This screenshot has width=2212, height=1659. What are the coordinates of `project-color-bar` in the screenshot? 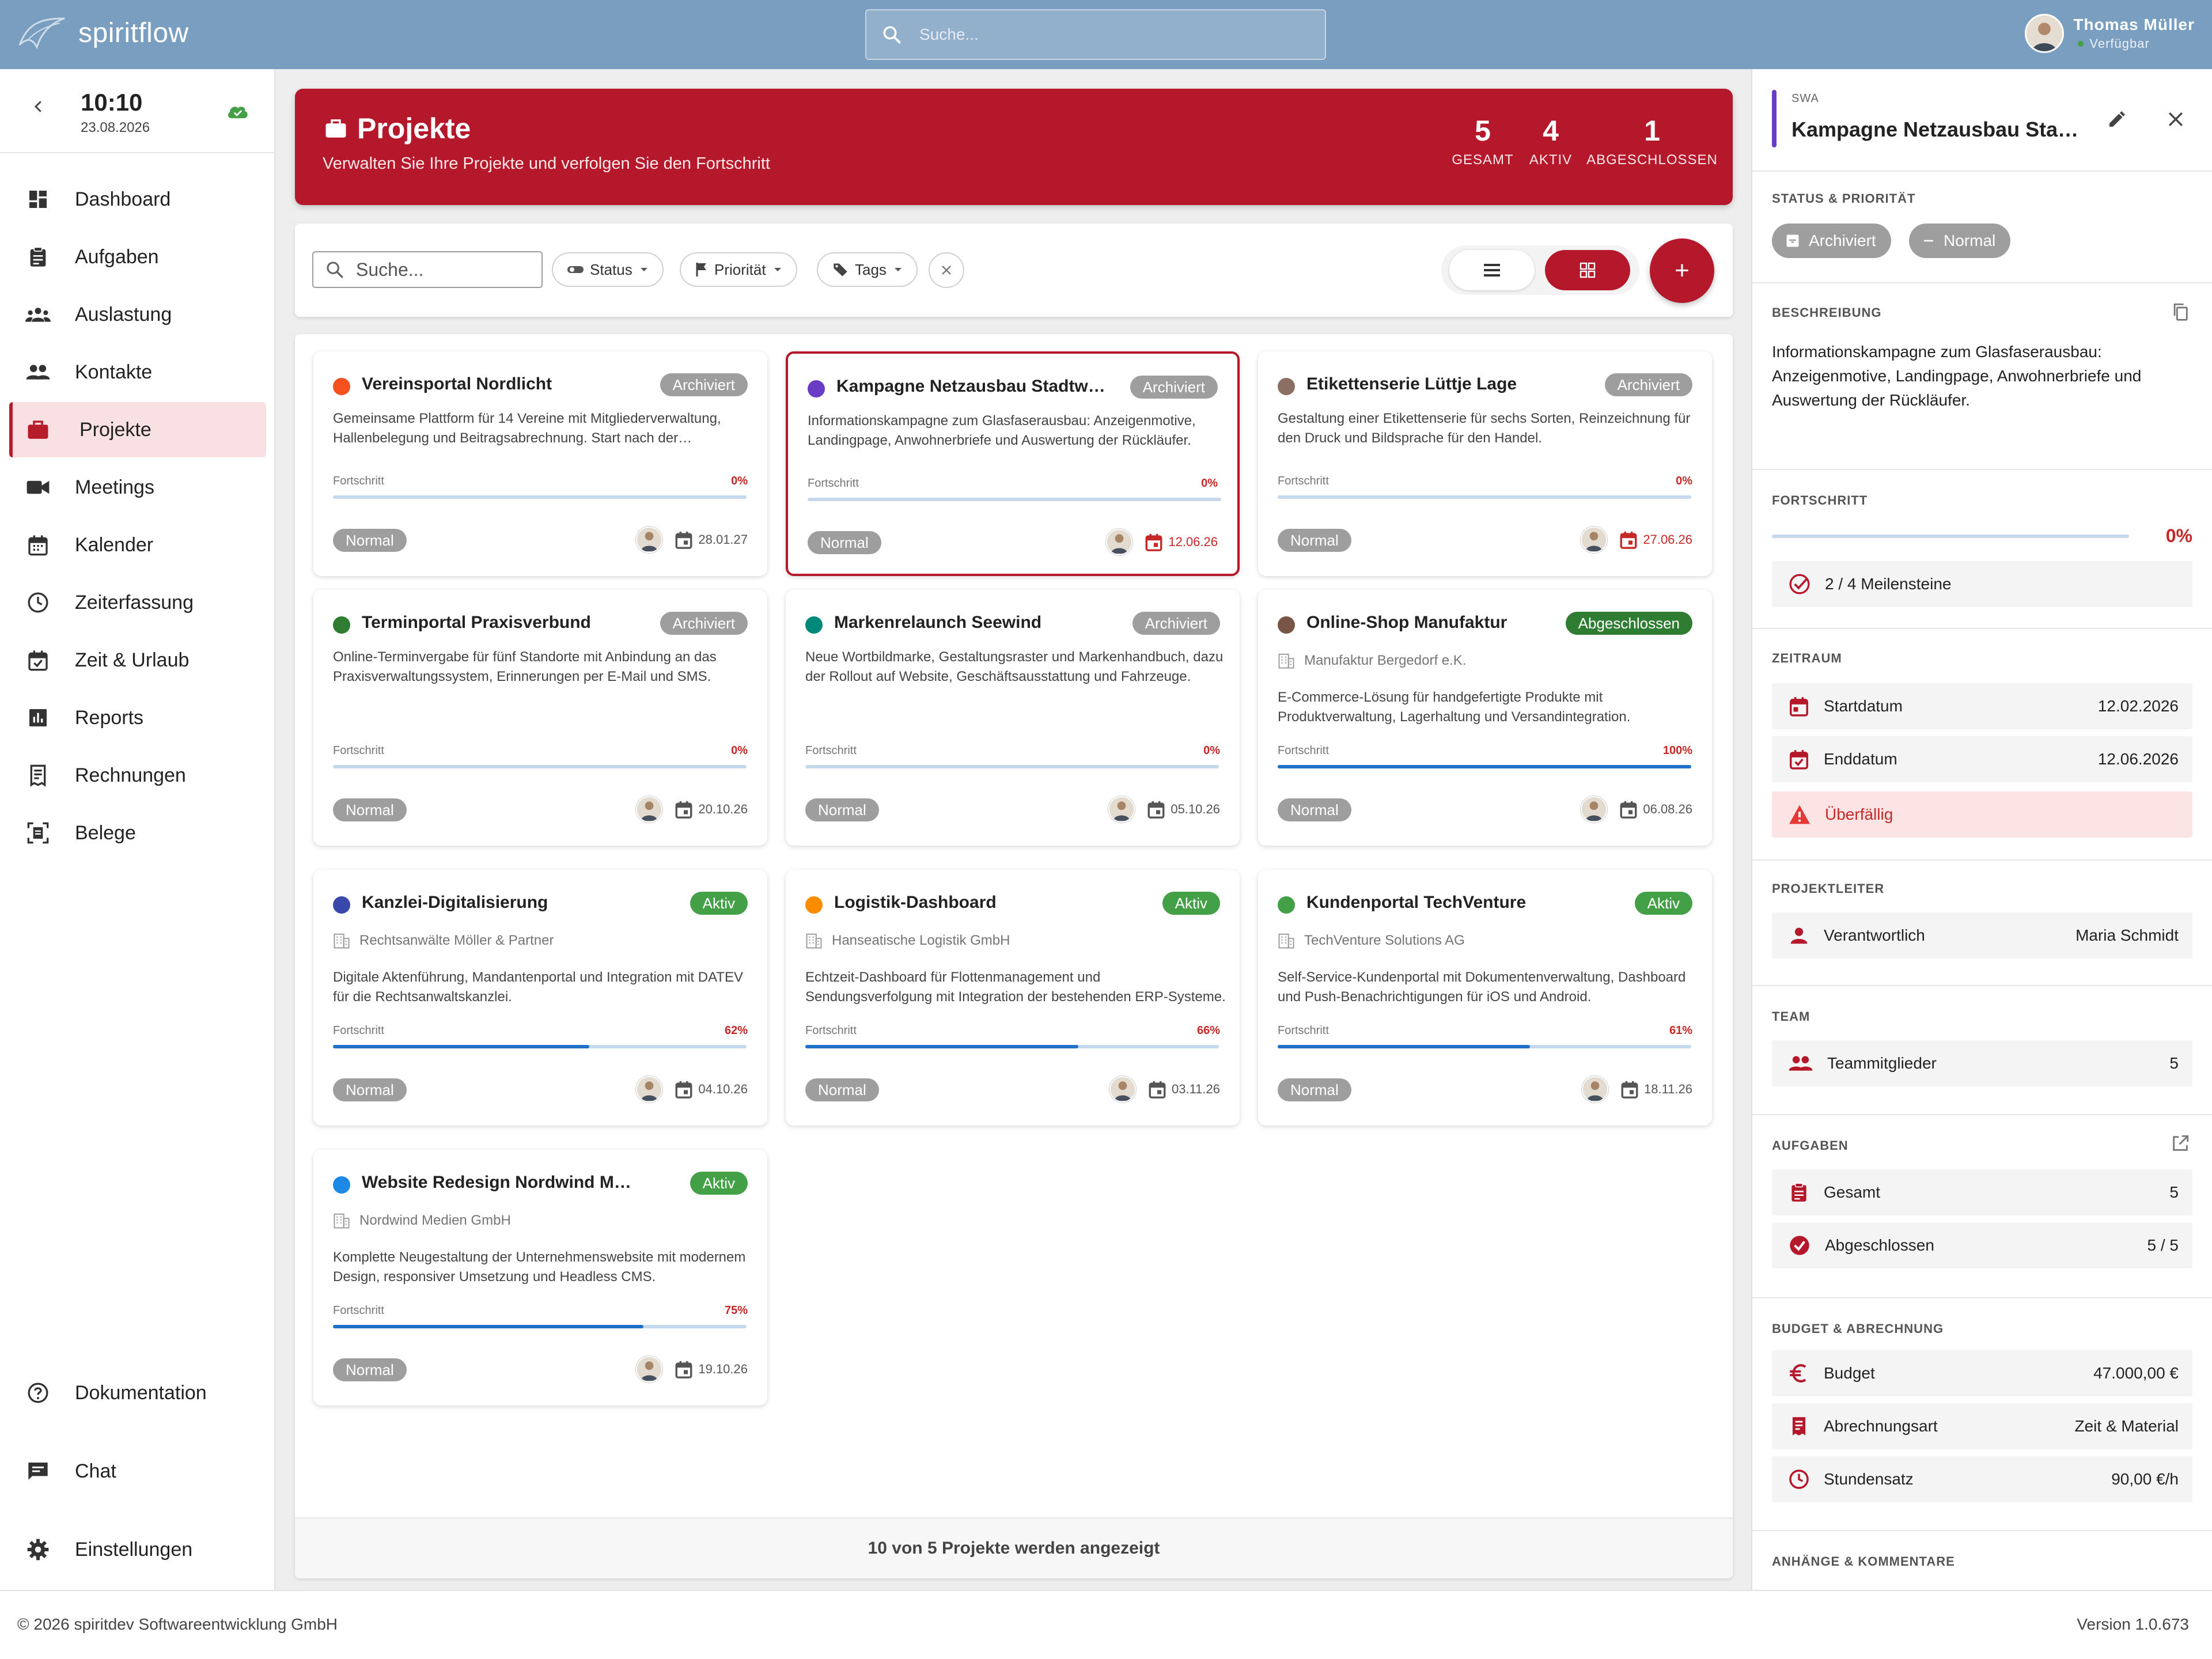 It's located at (1774, 118).